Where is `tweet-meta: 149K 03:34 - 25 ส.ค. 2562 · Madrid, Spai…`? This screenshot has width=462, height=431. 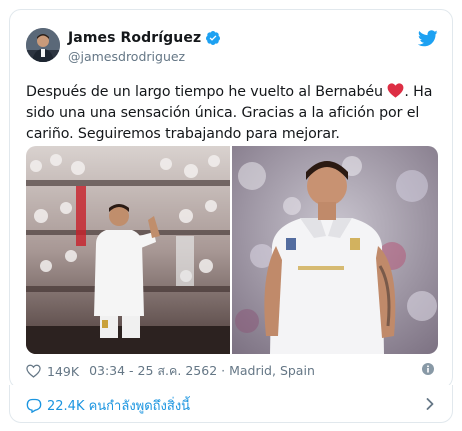 tweet-meta: 149K 03:34 - 25 ส.ค. 2562 · Madrid, Spai… is located at coordinates (170, 371).